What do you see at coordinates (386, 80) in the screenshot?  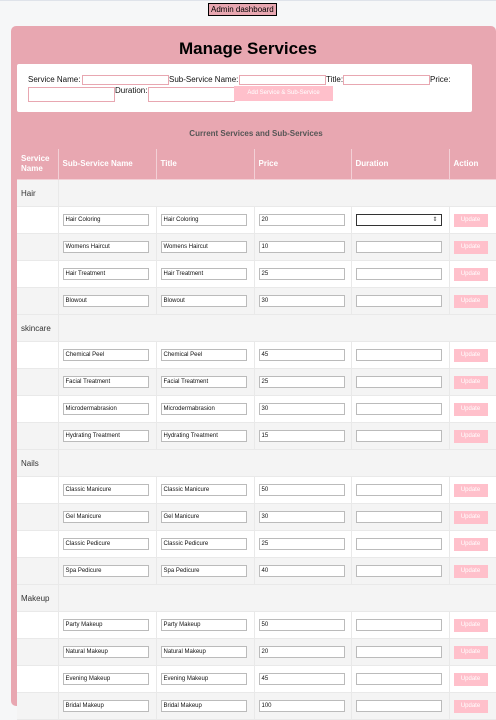 I see `title-input` at bounding box center [386, 80].